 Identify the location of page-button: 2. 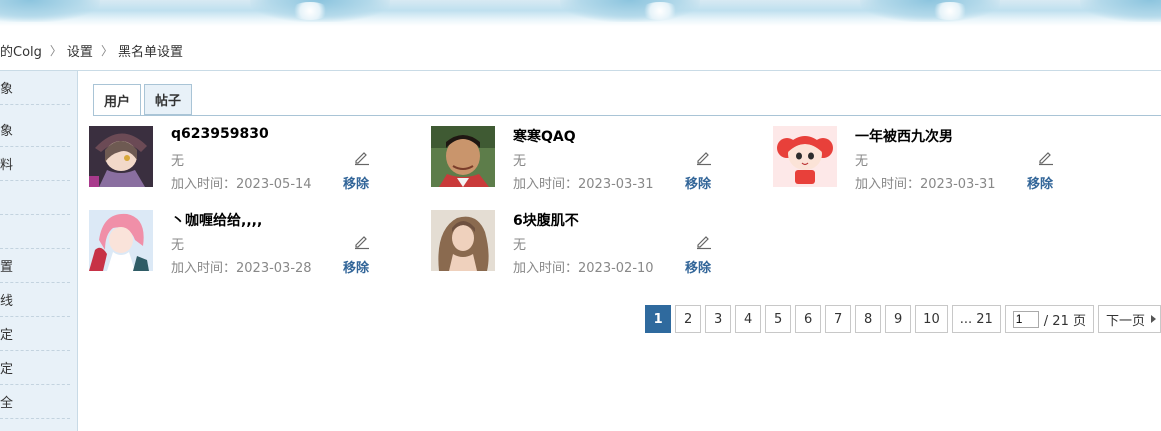
(688, 319).